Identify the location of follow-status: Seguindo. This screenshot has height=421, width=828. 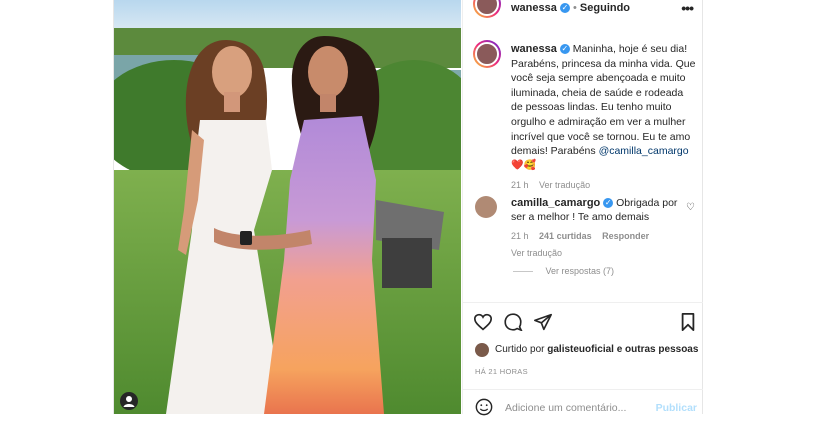
(605, 8).